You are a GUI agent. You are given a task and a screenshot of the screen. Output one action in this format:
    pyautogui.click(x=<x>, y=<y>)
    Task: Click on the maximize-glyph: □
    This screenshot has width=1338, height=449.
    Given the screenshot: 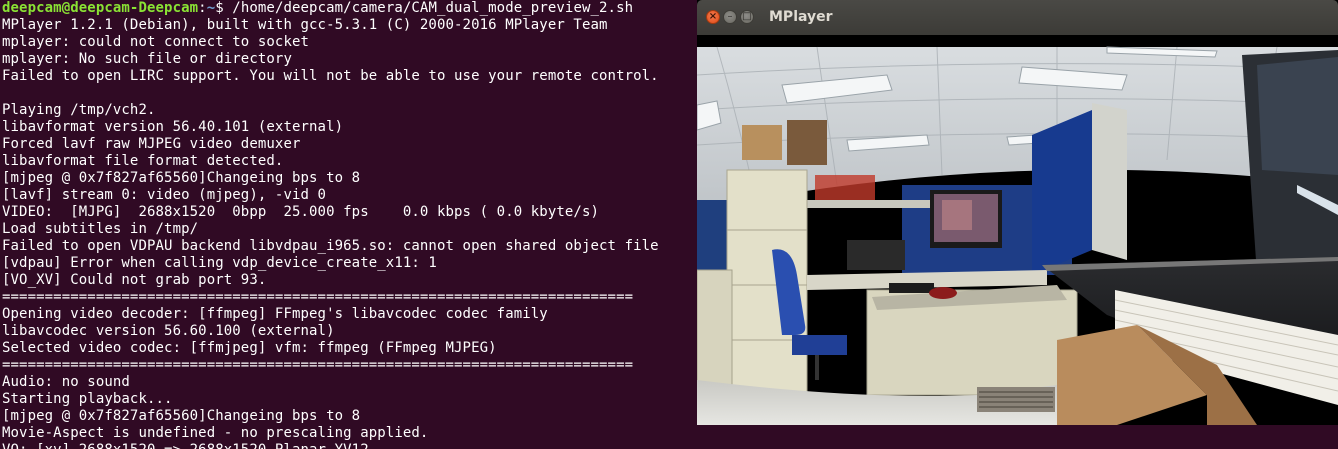 What is the action you would take?
    pyautogui.click(x=747, y=16)
    